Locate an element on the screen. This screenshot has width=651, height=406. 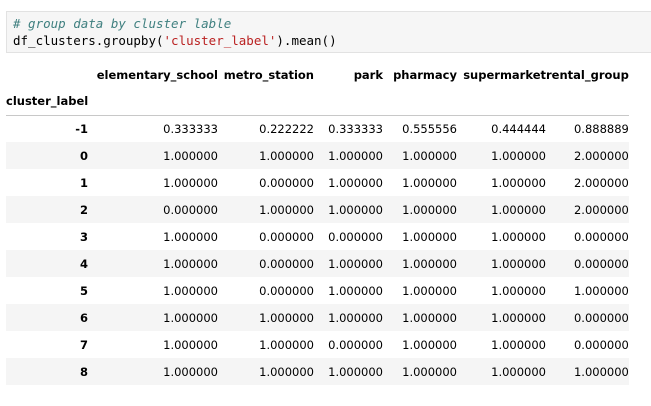
code-string-arg: 'cluster_label' is located at coordinates (220, 40).